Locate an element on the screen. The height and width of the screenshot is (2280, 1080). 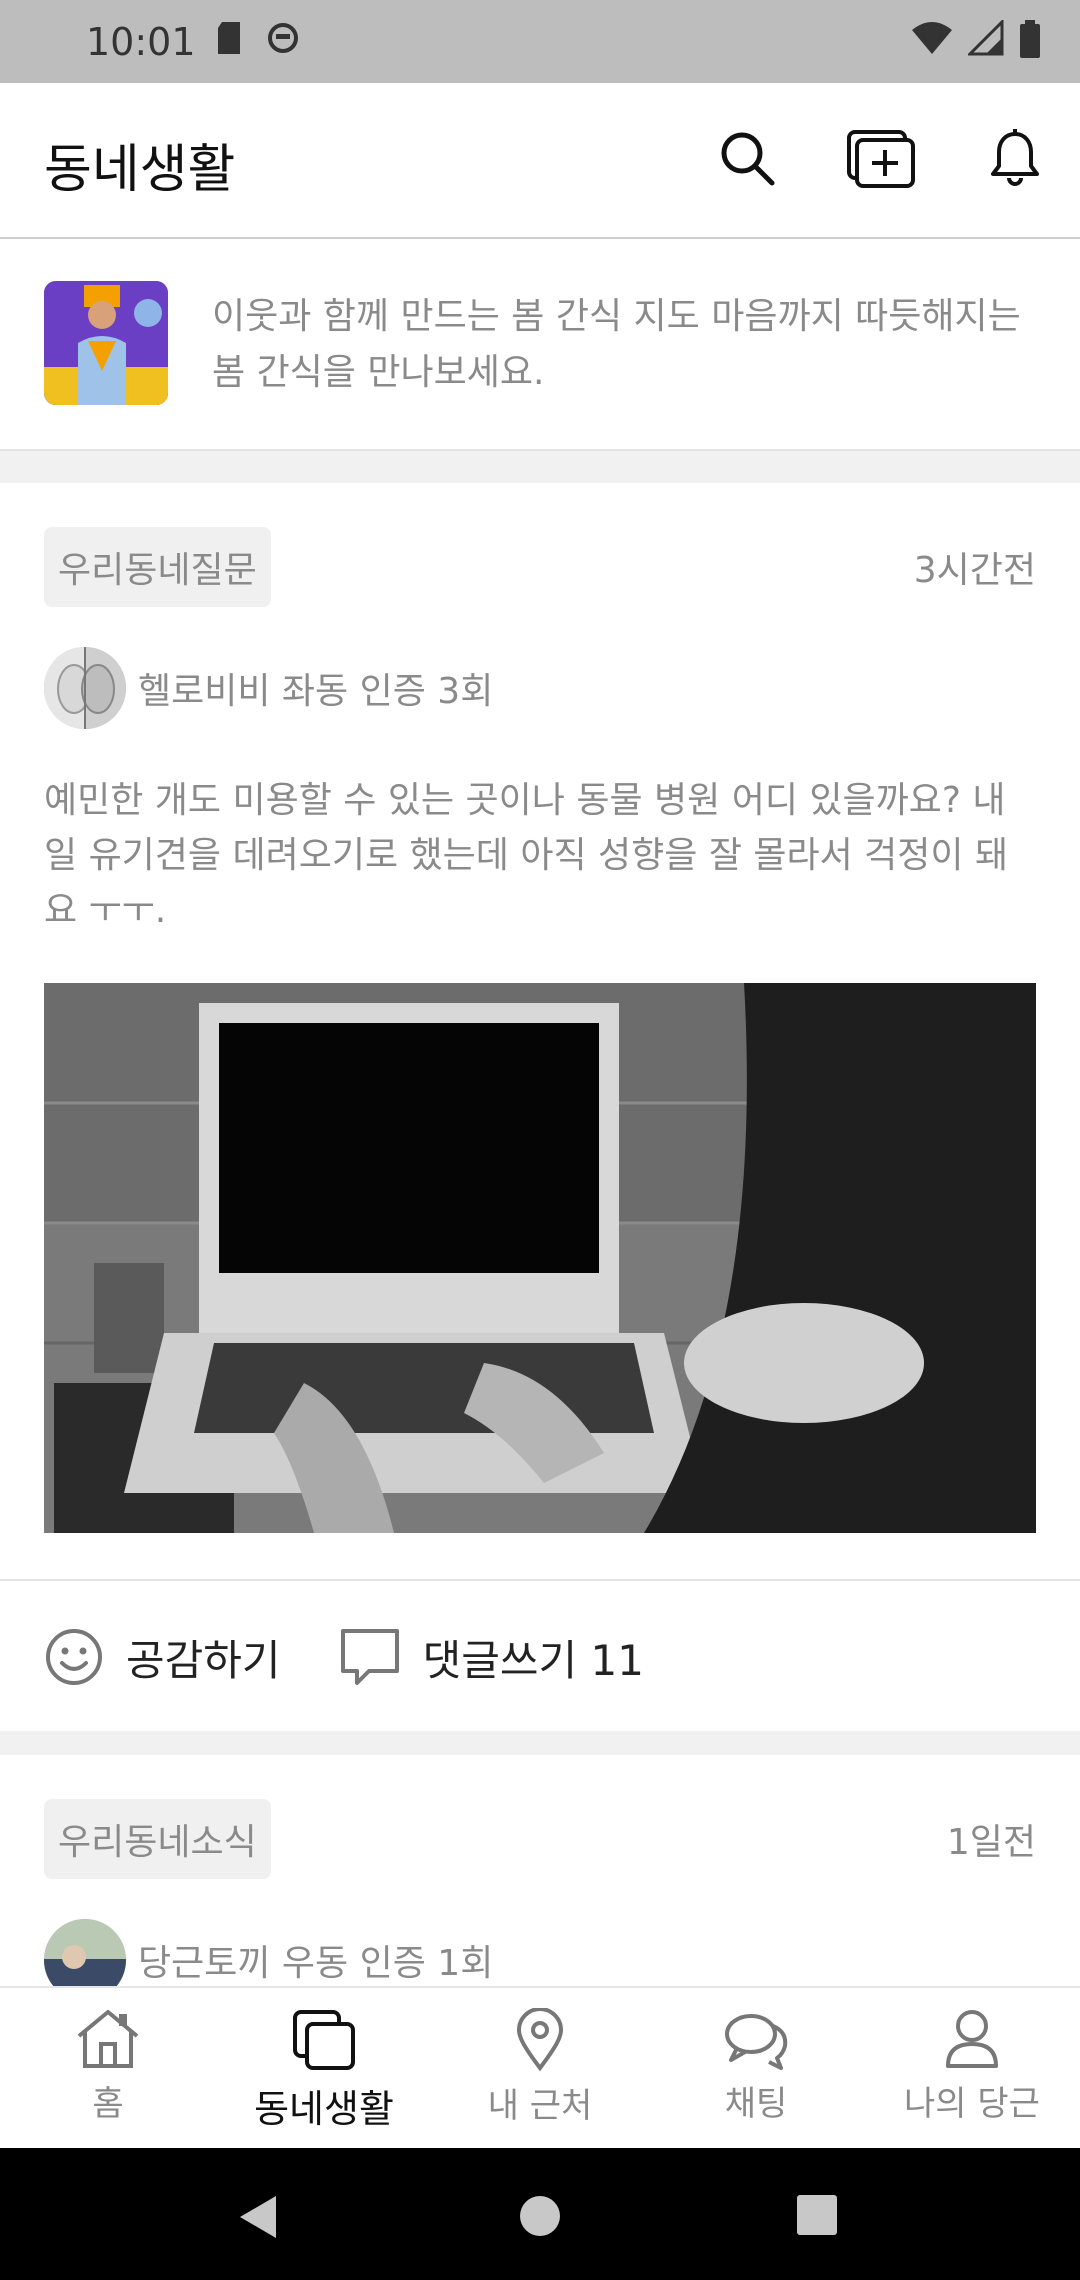
post-card: 우리동네소식 1일전 당근토끼 우동 인증 1회 is located at coordinates (540, 1870).